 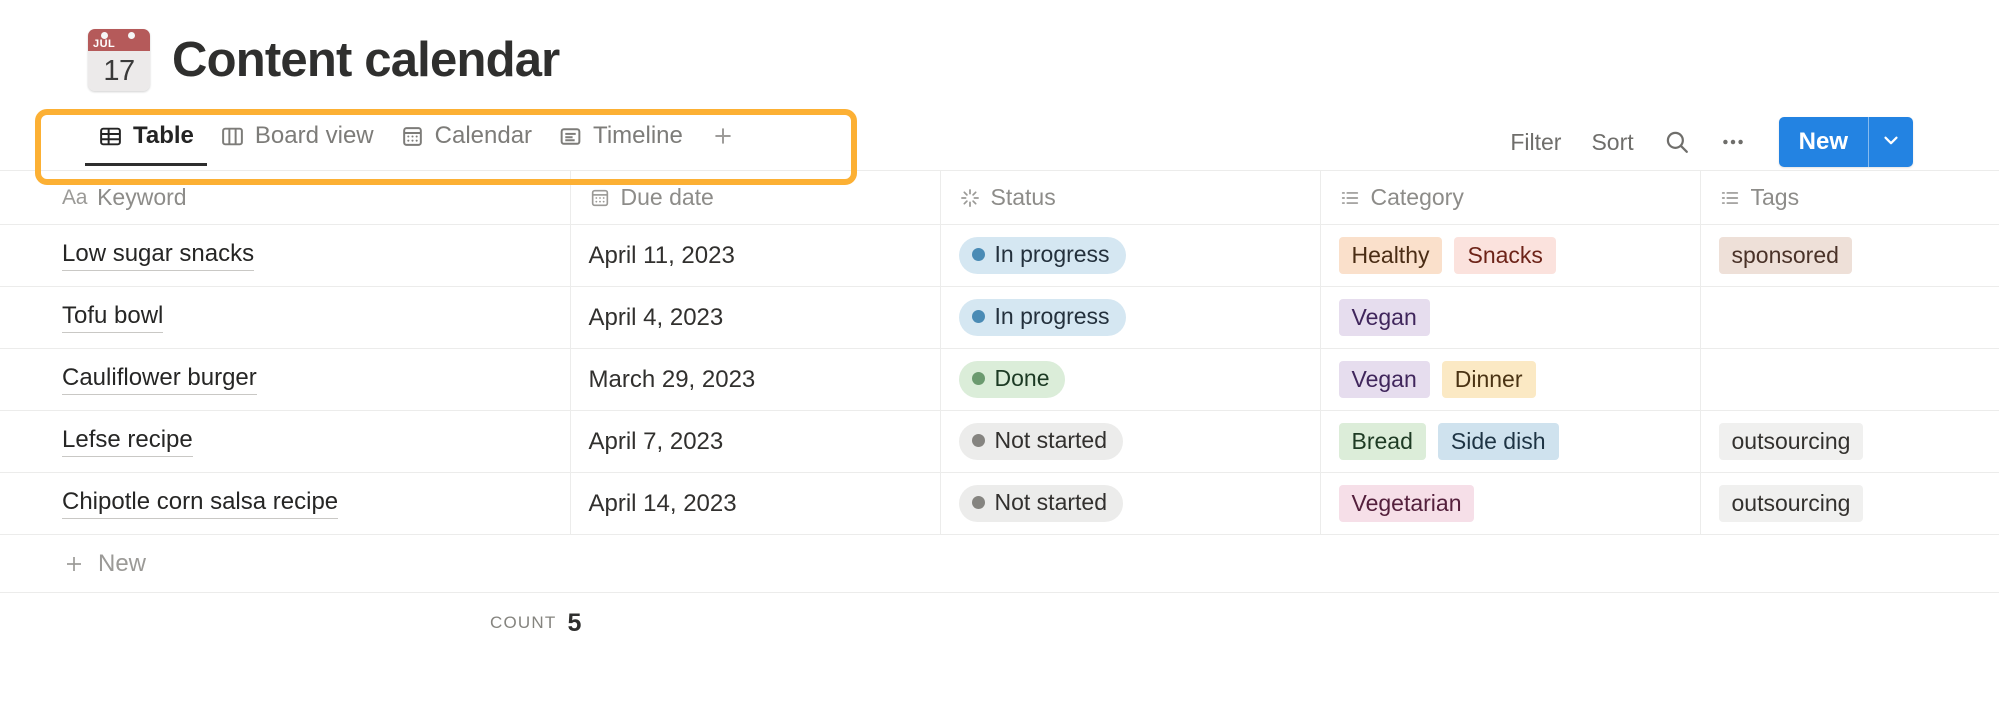 I want to click on tab-timeline: Timeline, so click(x=620, y=136).